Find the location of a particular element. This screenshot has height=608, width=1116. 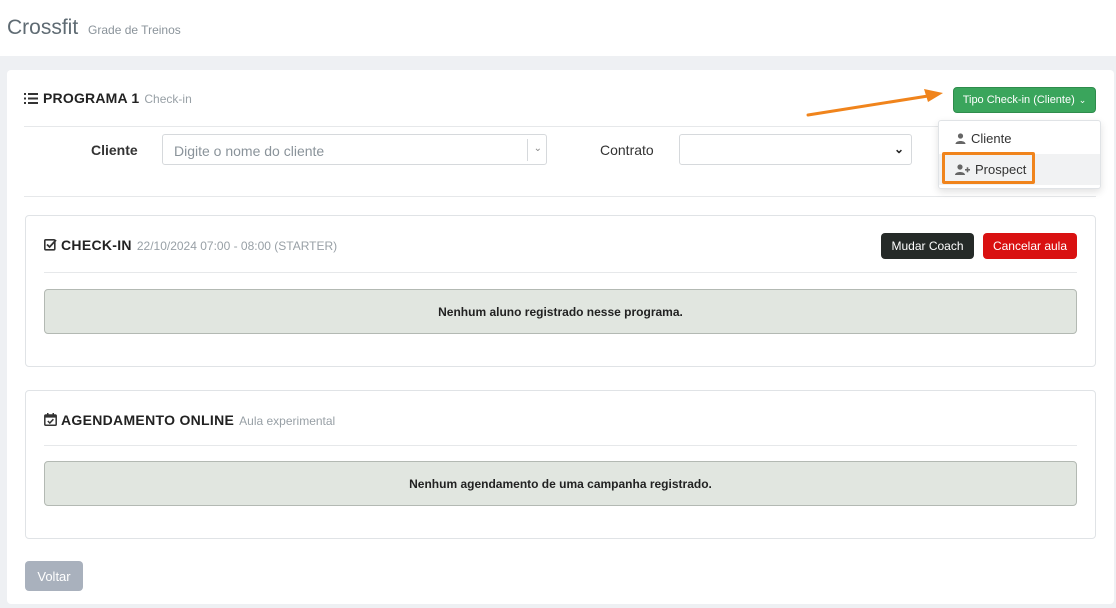

agenda-subtitle: Aula experimental is located at coordinates (287, 421).